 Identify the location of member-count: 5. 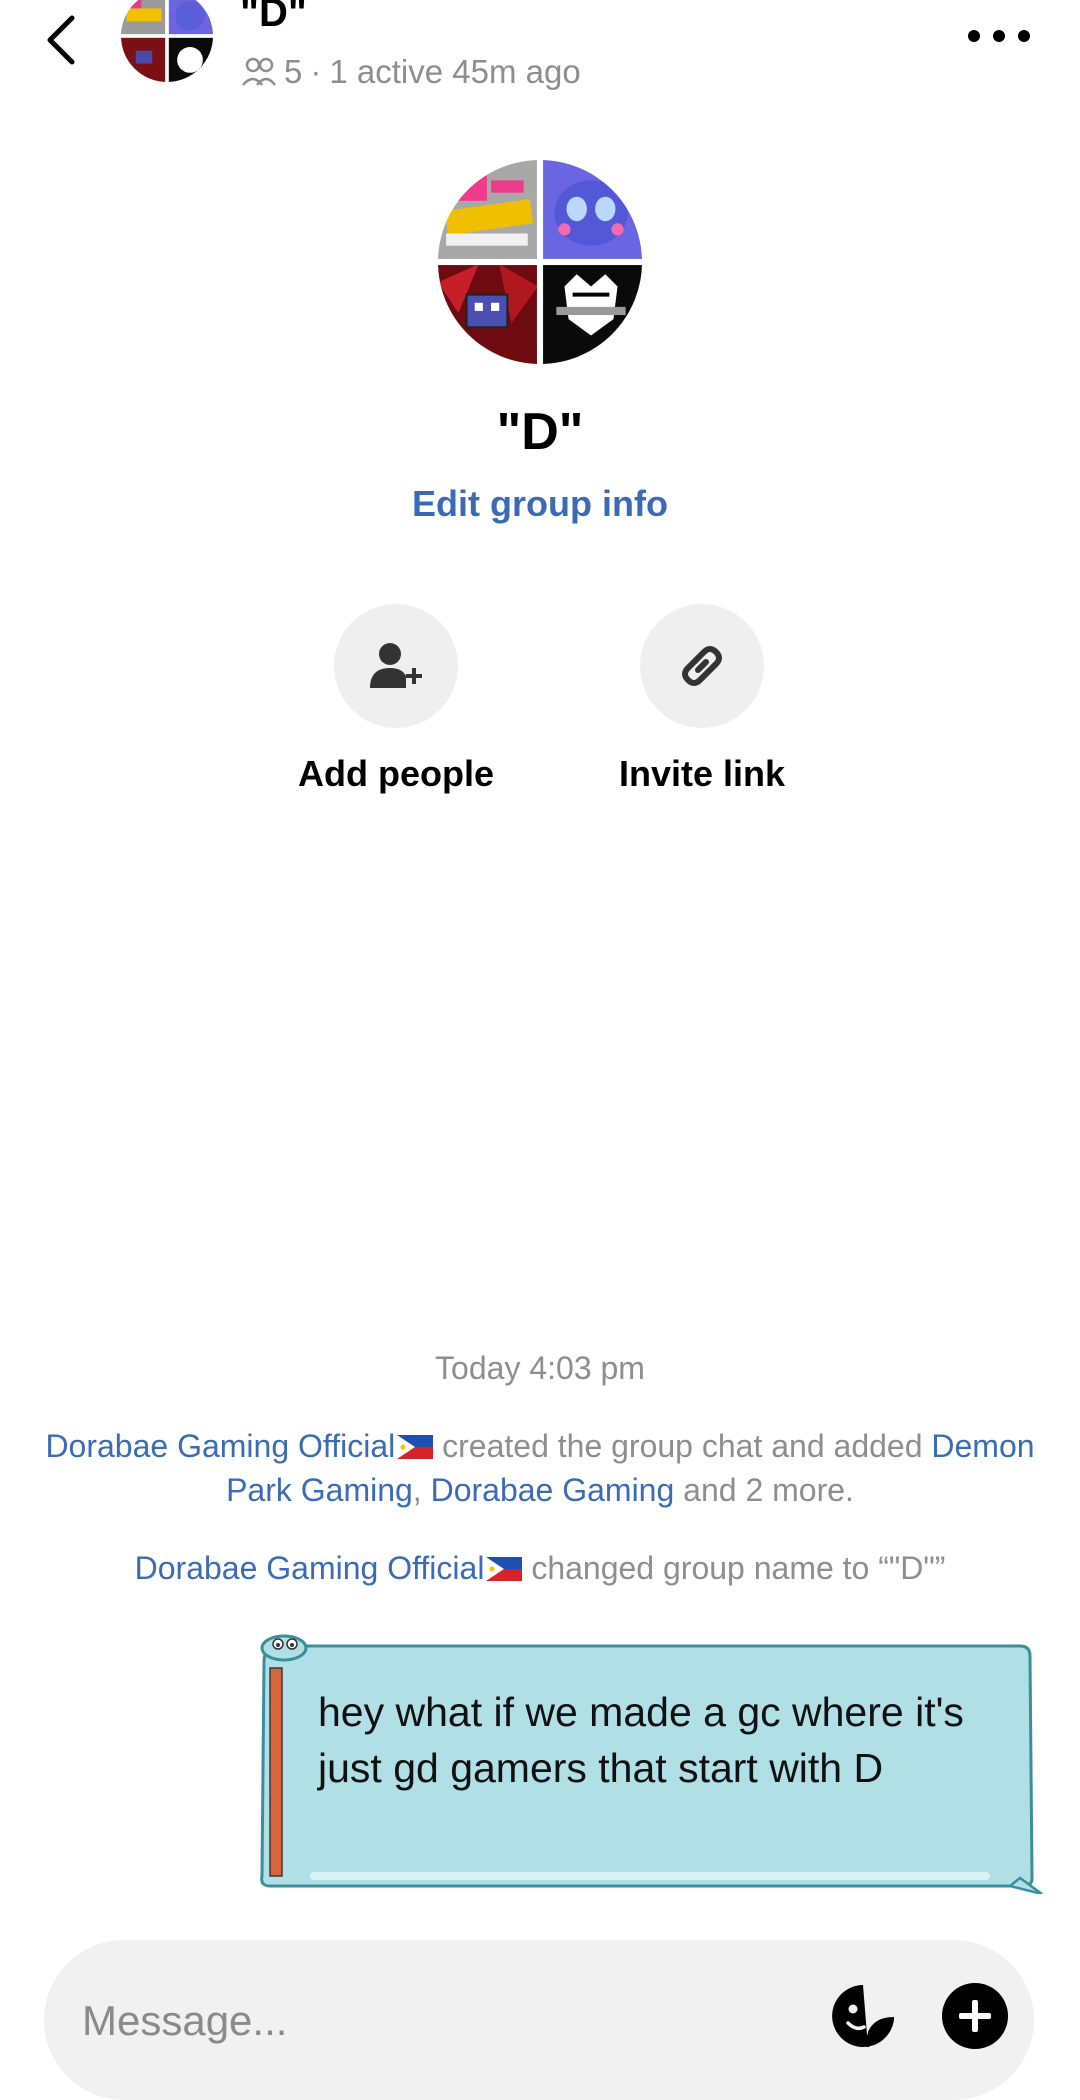
(293, 71).